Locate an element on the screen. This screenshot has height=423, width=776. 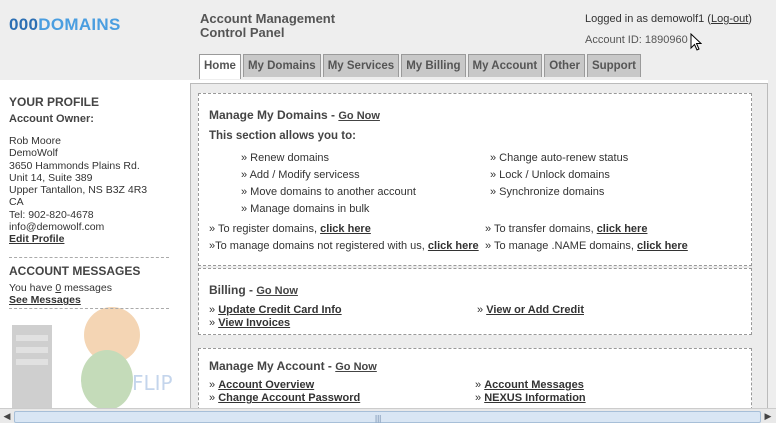
view-add-credit-link: View or Add Credit is located at coordinates (535, 310).